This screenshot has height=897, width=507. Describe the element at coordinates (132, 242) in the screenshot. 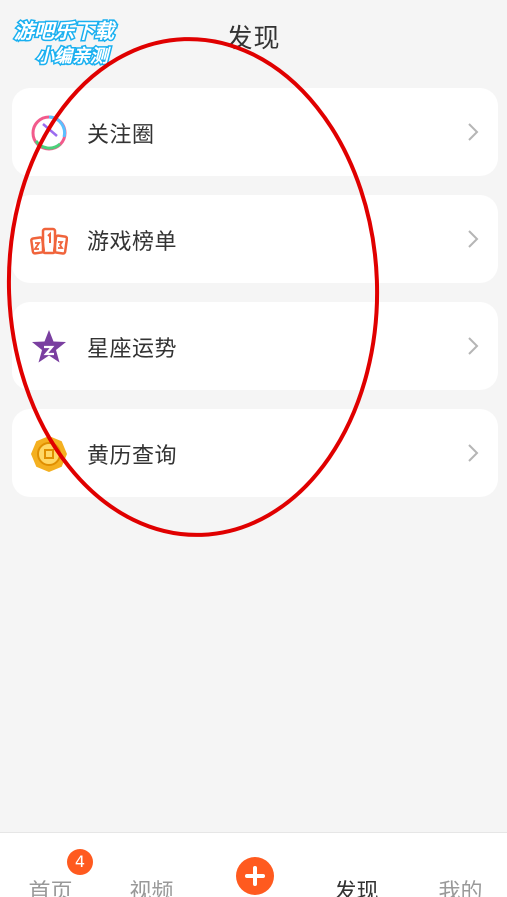

I see `list-item-label: 游戏榜单` at that location.